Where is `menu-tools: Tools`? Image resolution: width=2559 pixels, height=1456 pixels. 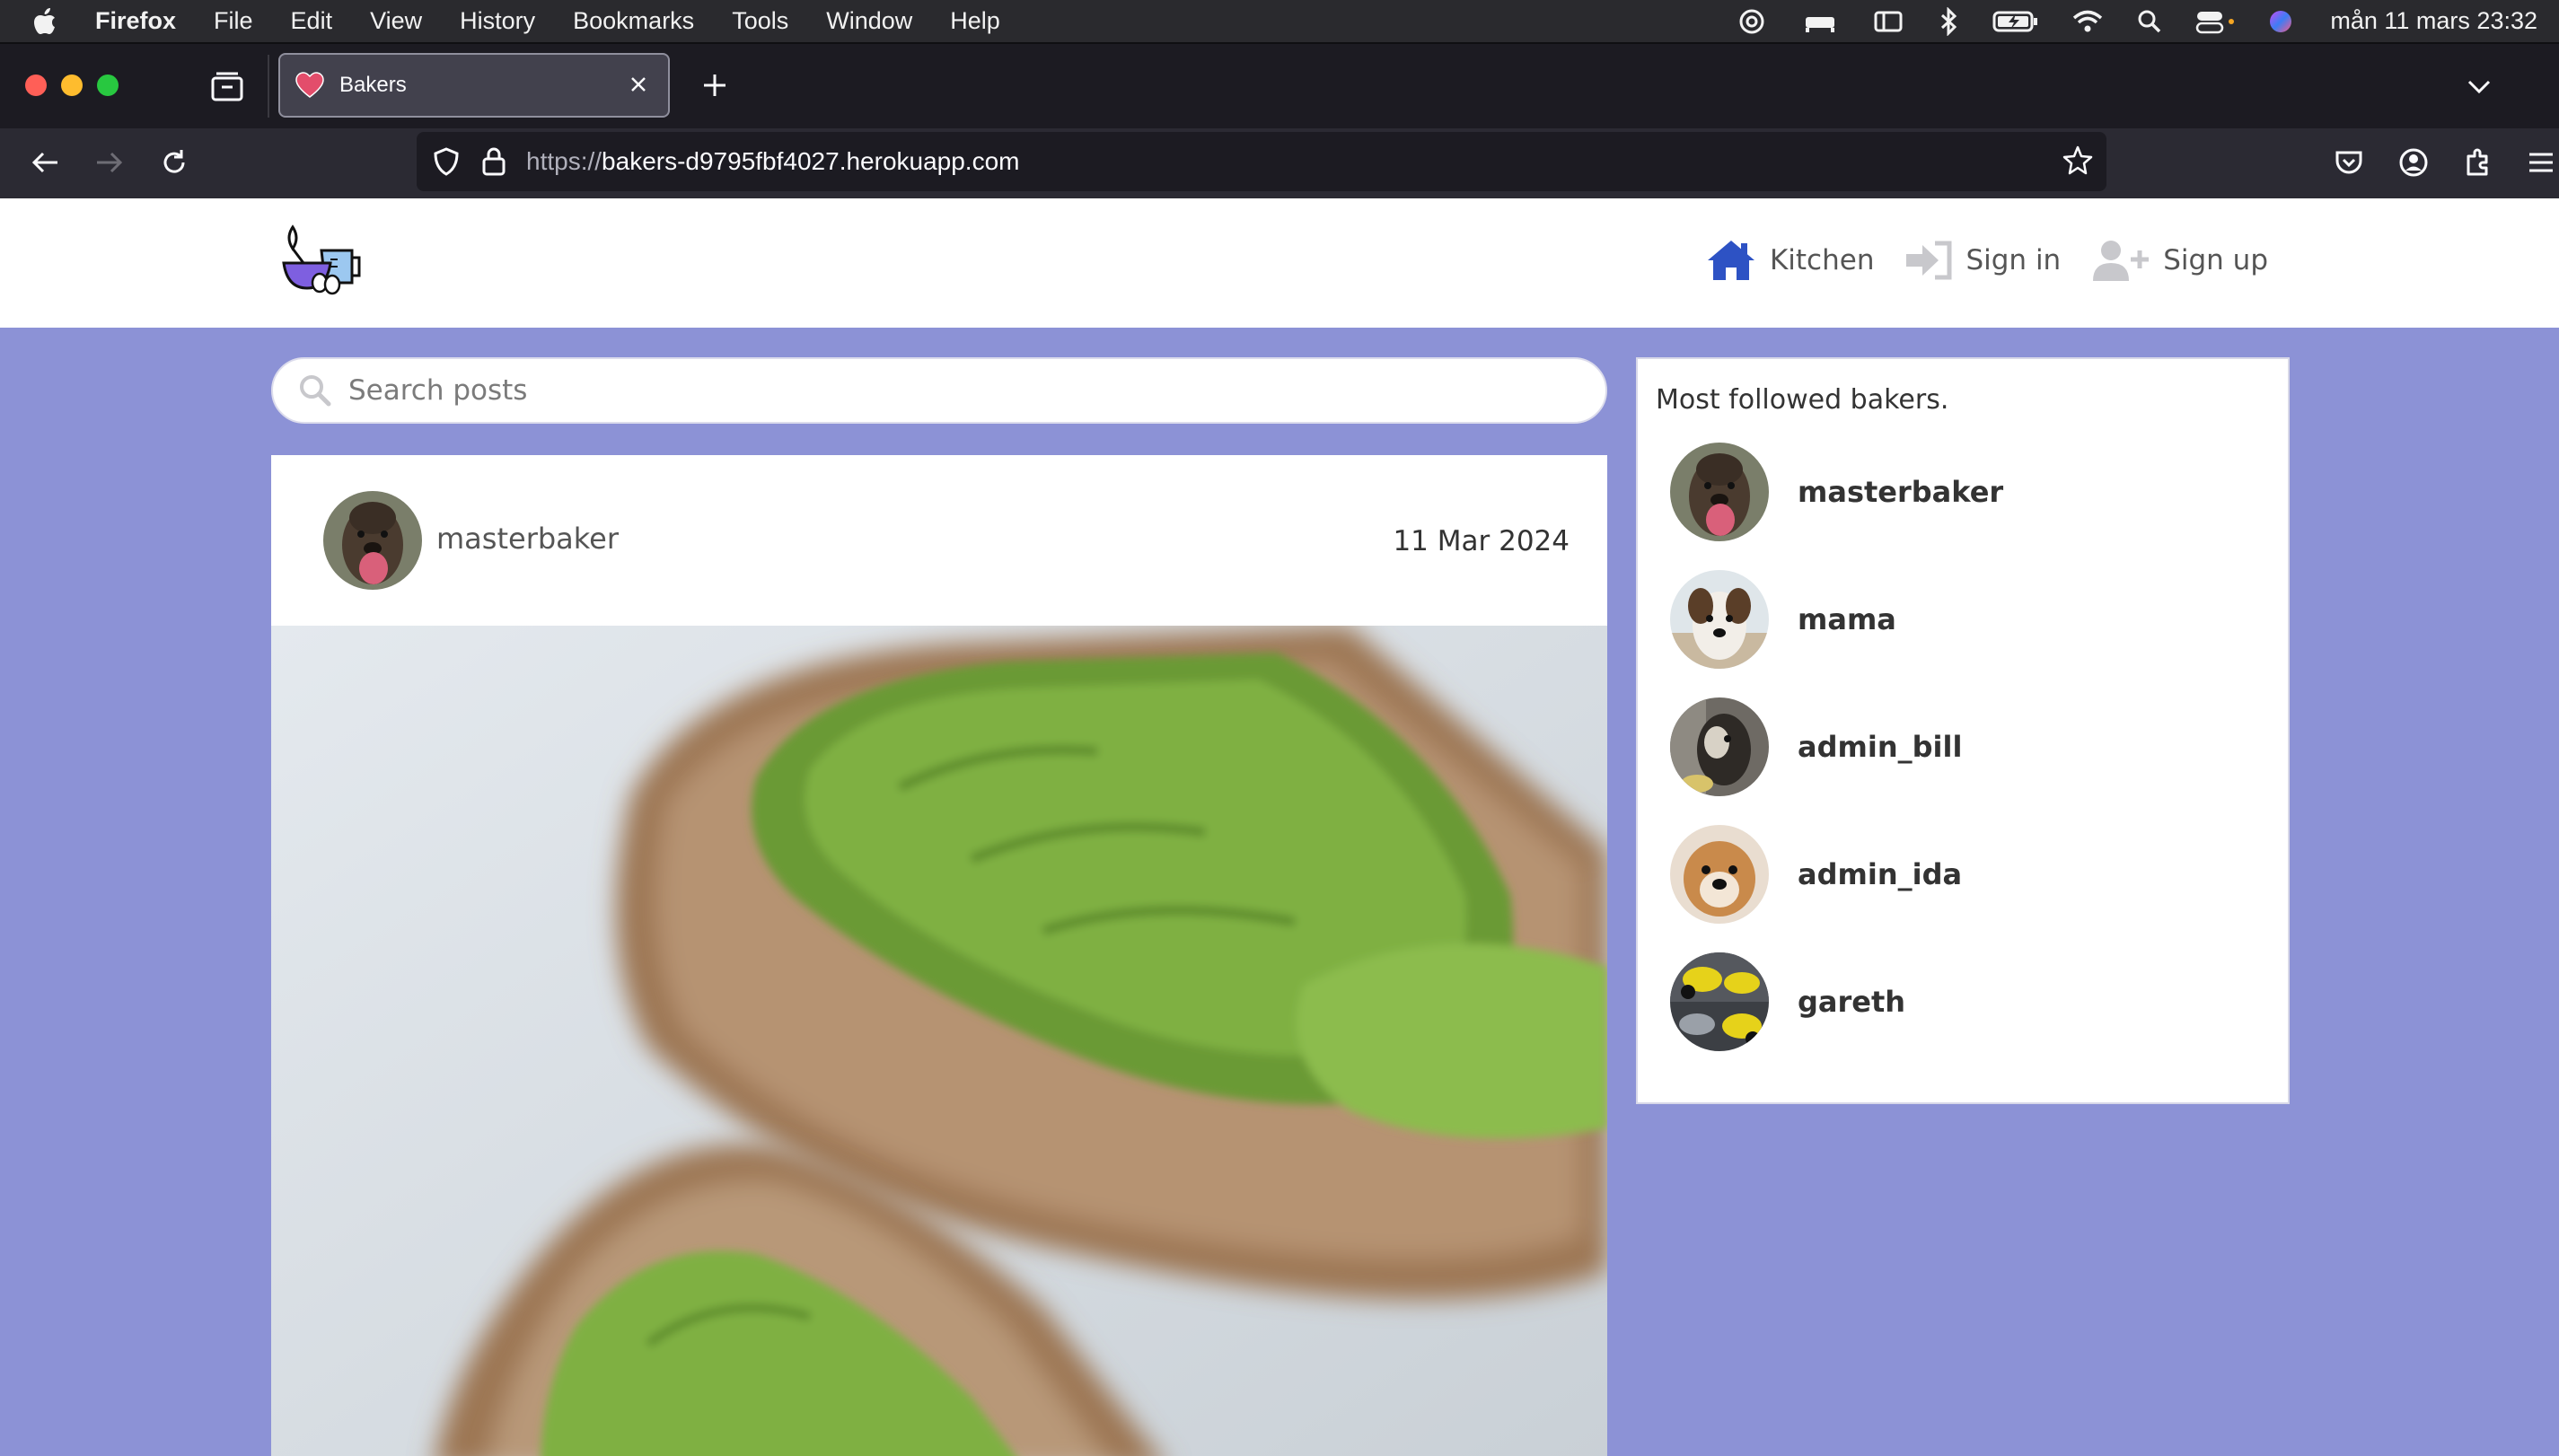
menu-tools: Tools is located at coordinates (760, 21).